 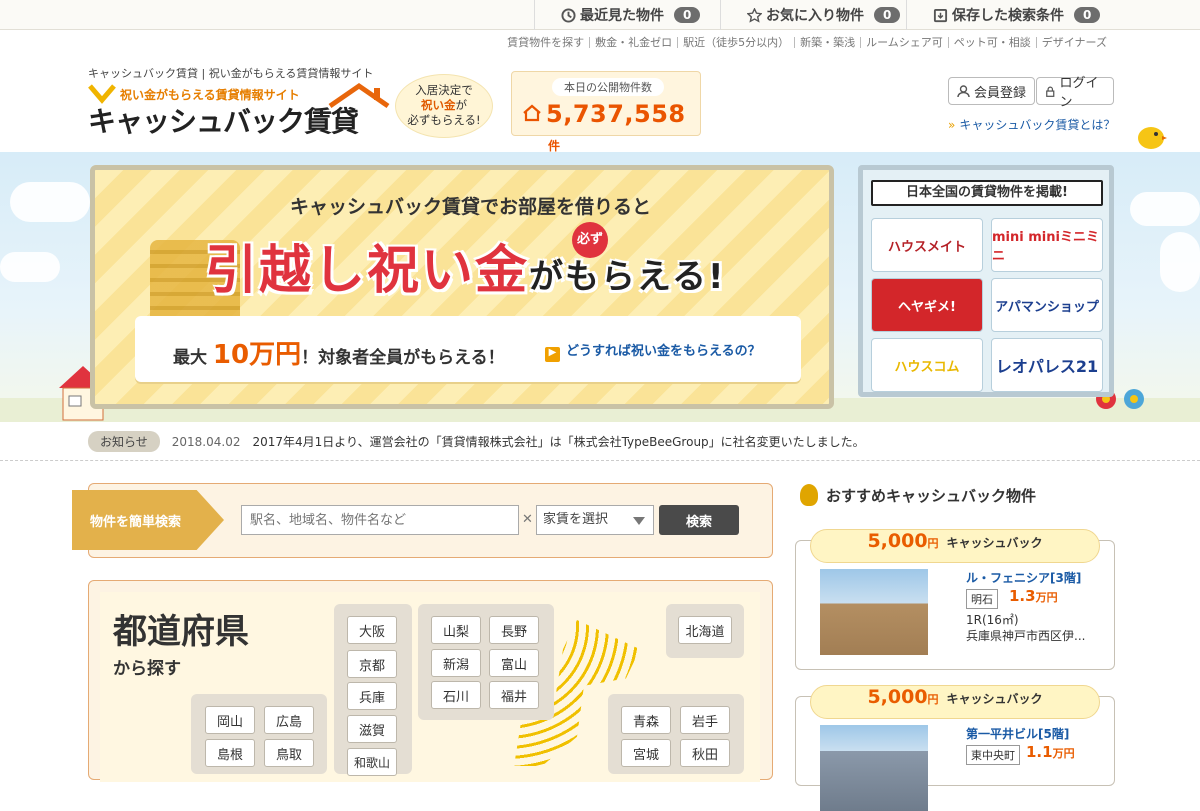 I want to click on bubble-line: が, so click(x=461, y=105).